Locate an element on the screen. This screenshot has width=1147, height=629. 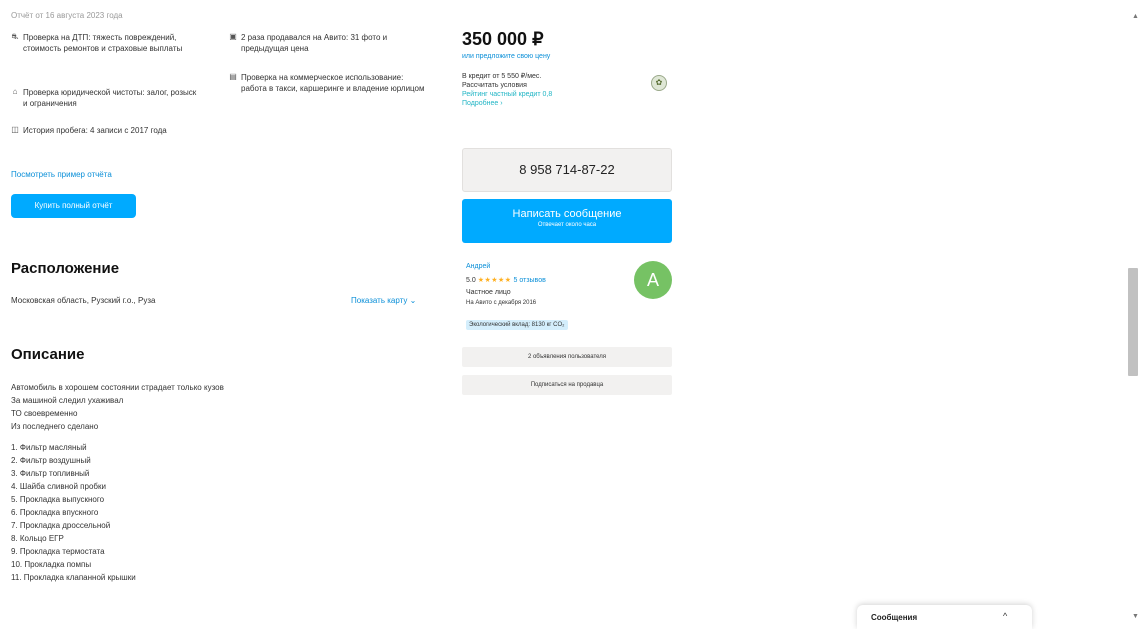
feature-text: История пробега: 4 записи с 2017 года is located at coordinates (95, 130).